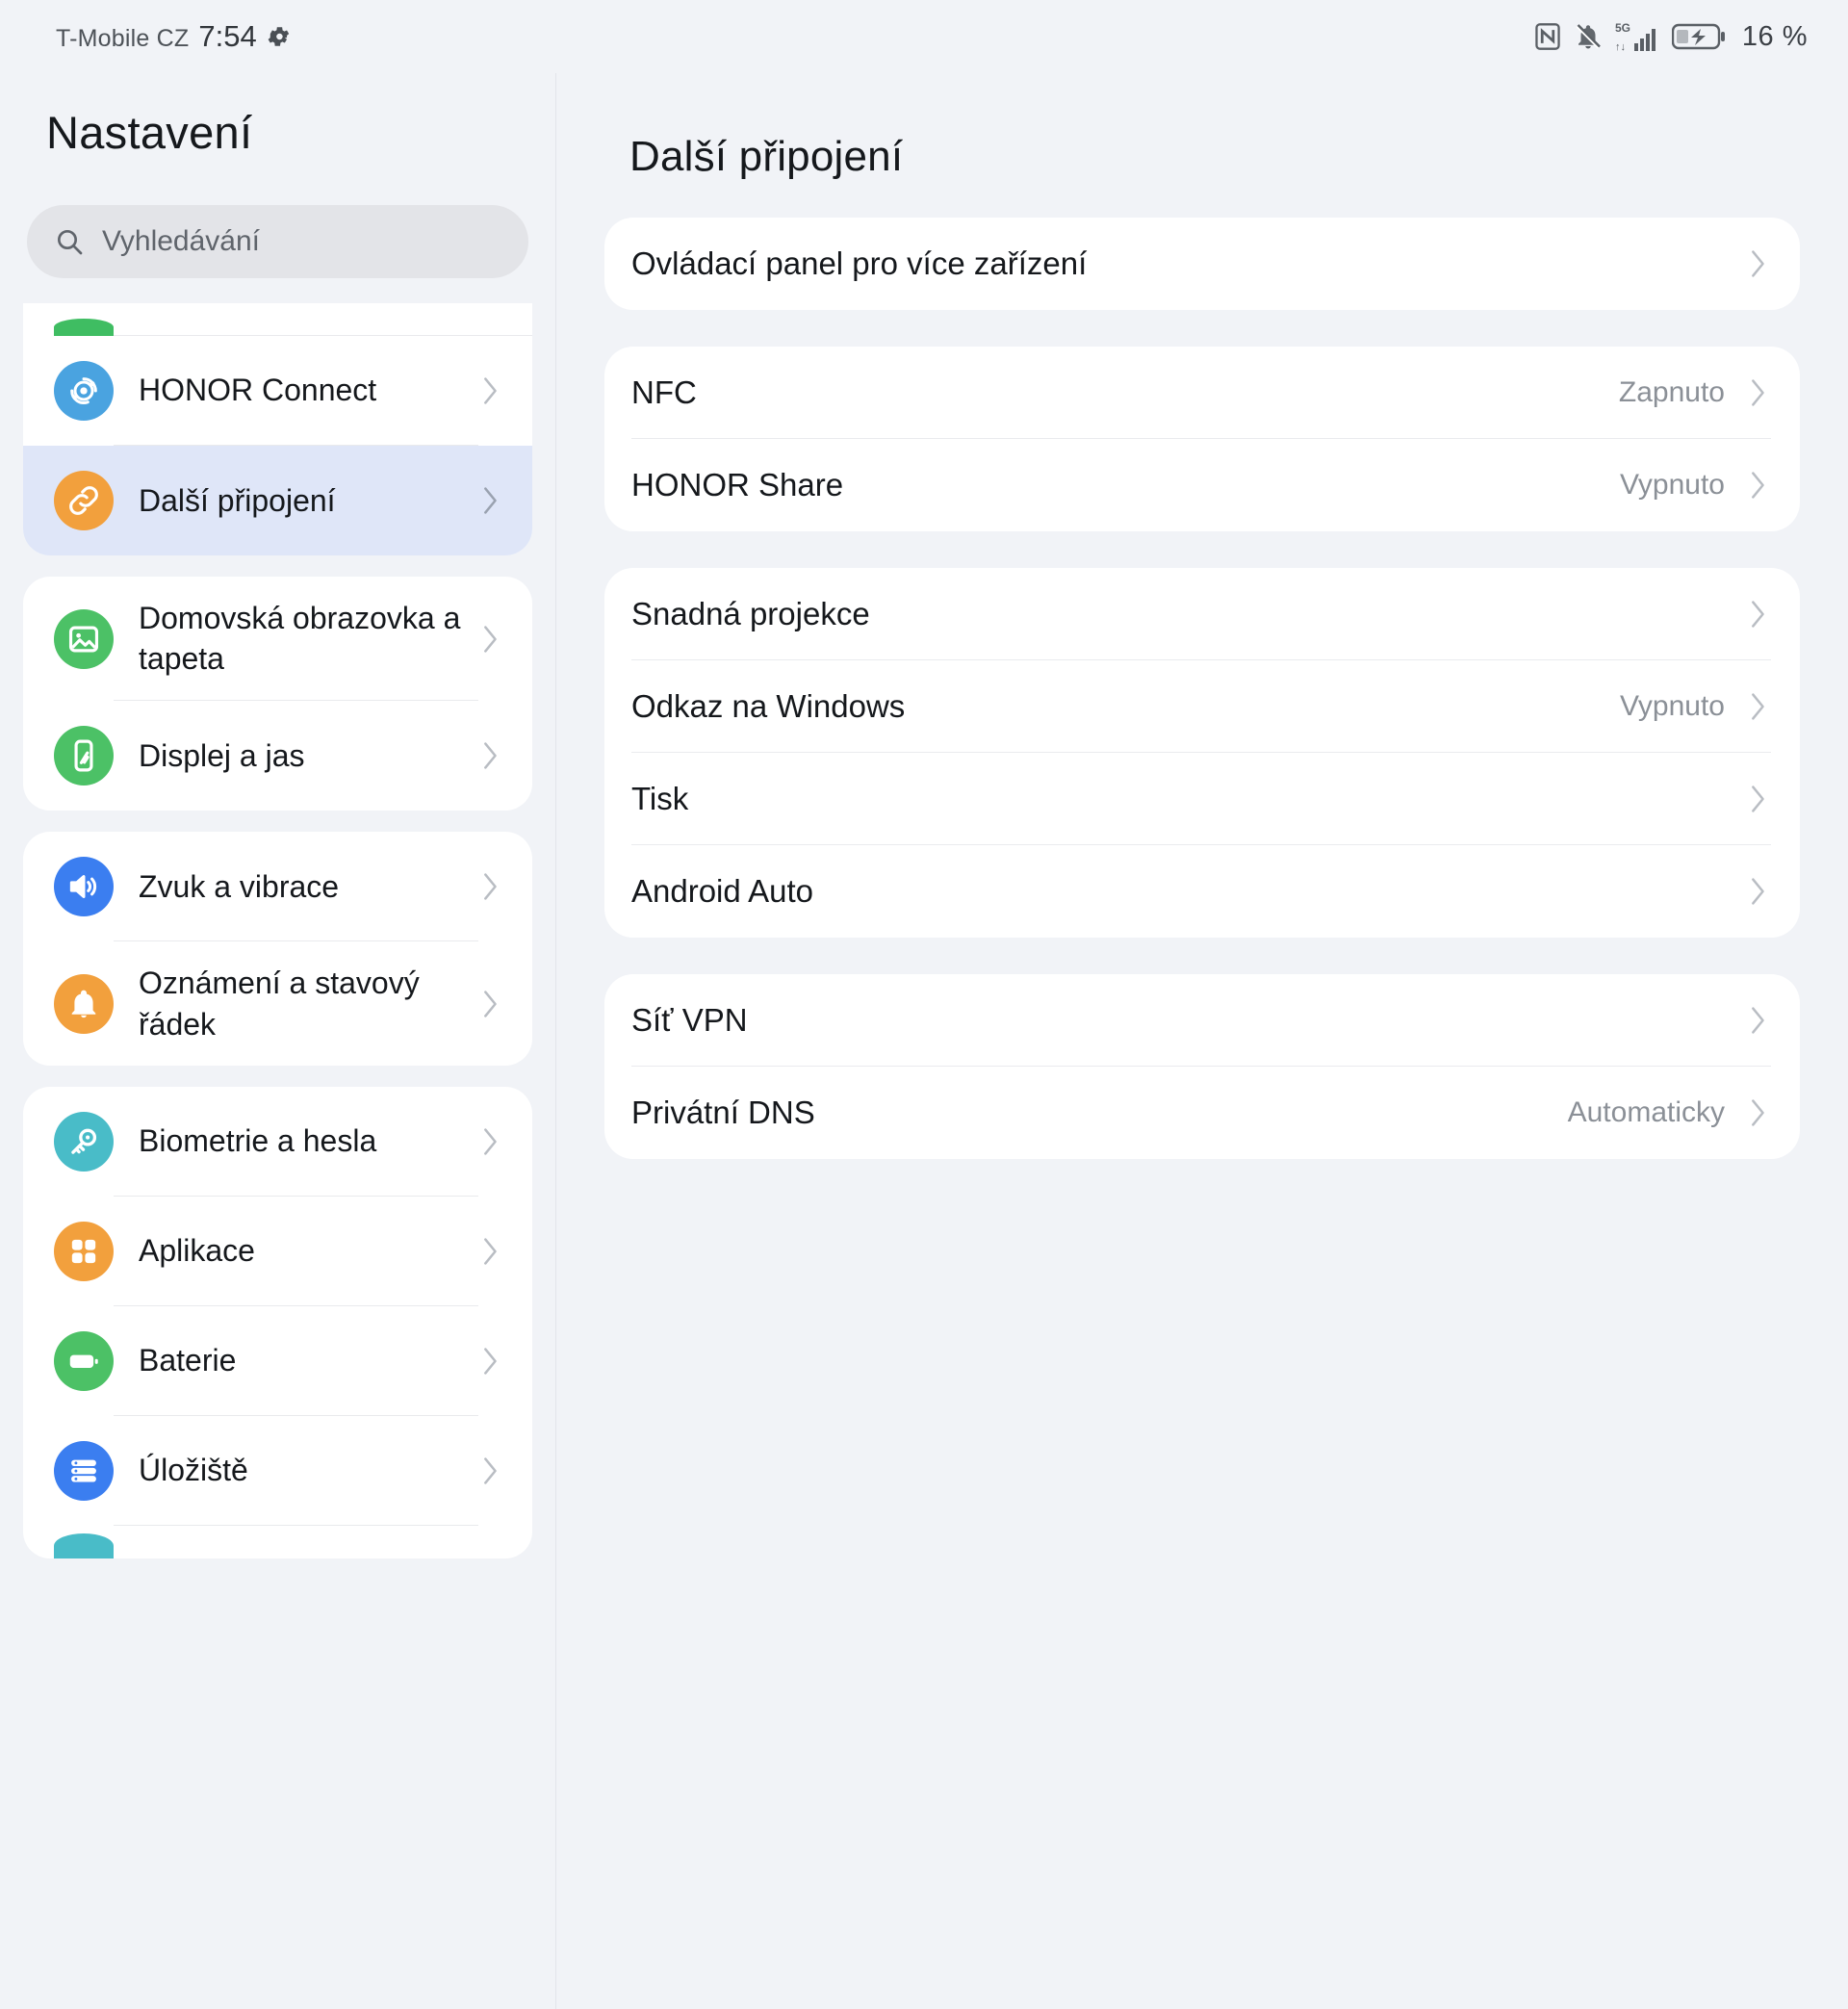 The height and width of the screenshot is (2009, 1848). What do you see at coordinates (279, 36) in the screenshot?
I see `gear-icon` at bounding box center [279, 36].